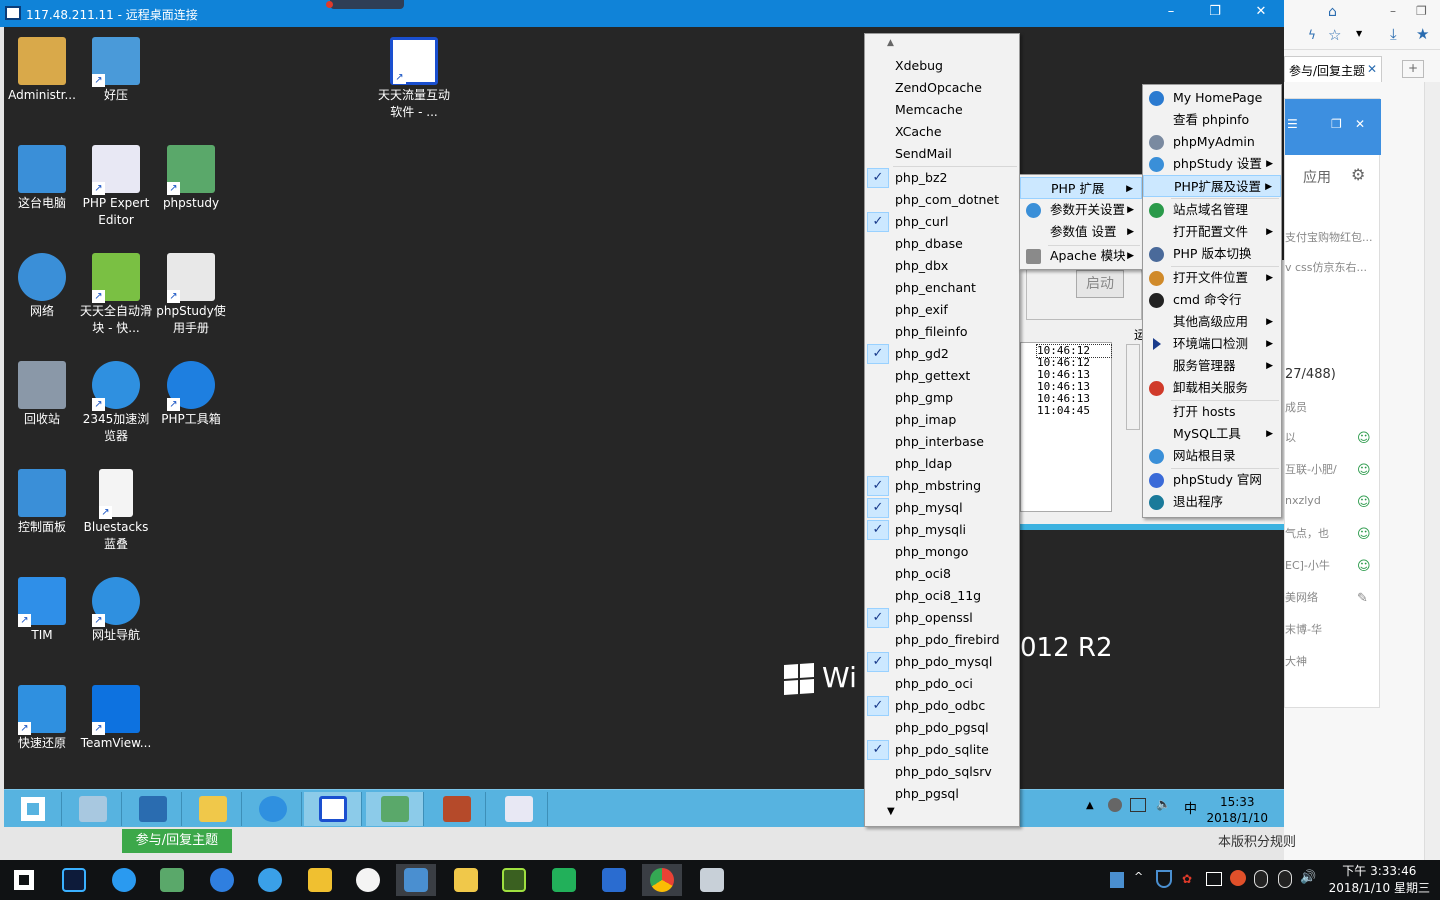  I want to click on rules-link: 本版积分规则, so click(1257, 840).